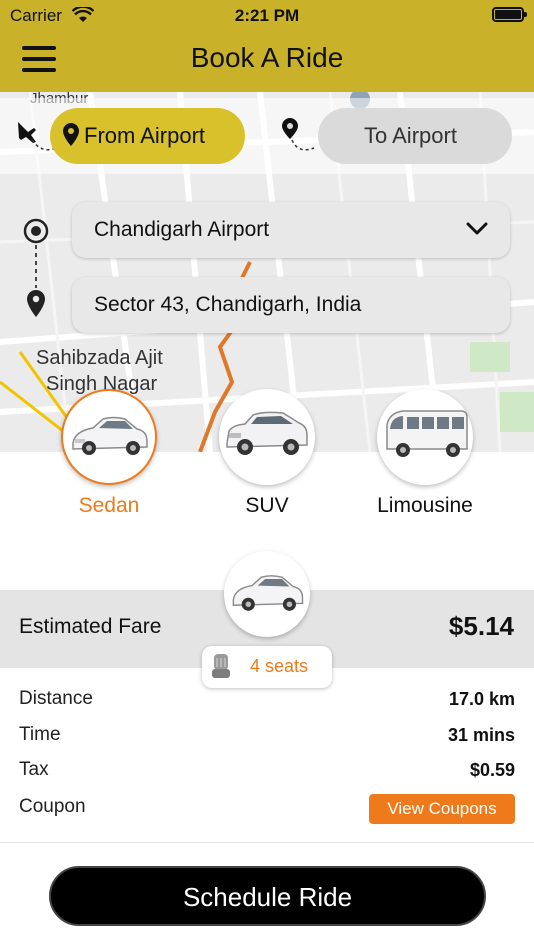 The image size is (534, 950). What do you see at coordinates (492, 770) in the screenshot?
I see `tax-value: $0.59` at bounding box center [492, 770].